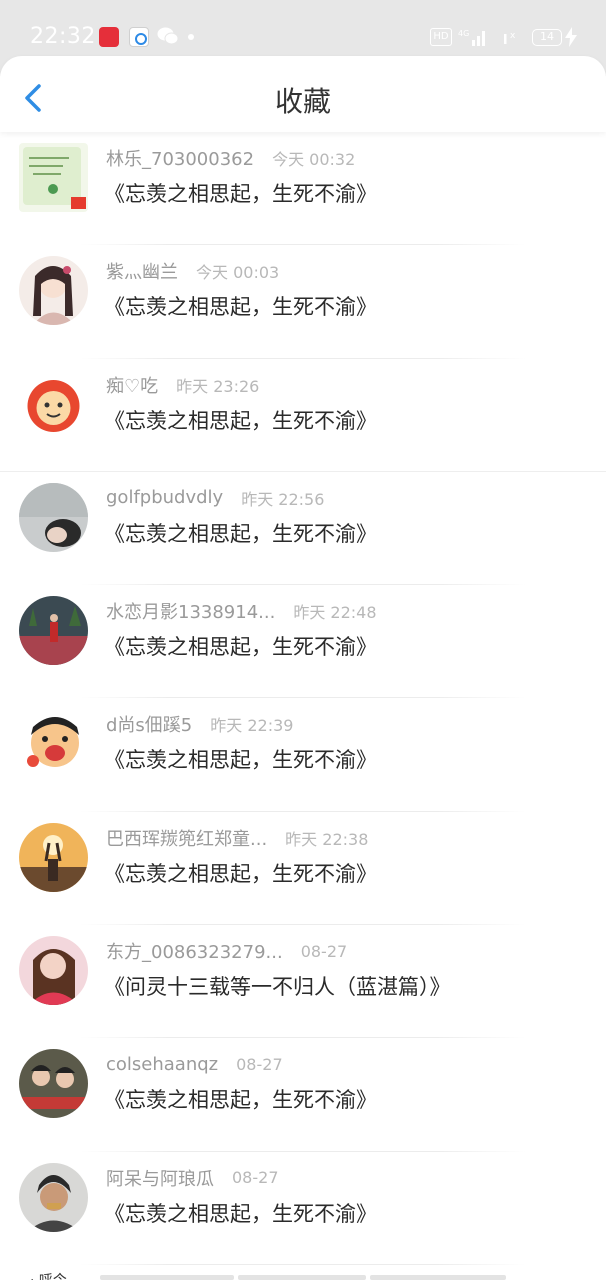  Describe the element at coordinates (132, 386) in the screenshot. I see `user-name: 痴♡吃` at that location.